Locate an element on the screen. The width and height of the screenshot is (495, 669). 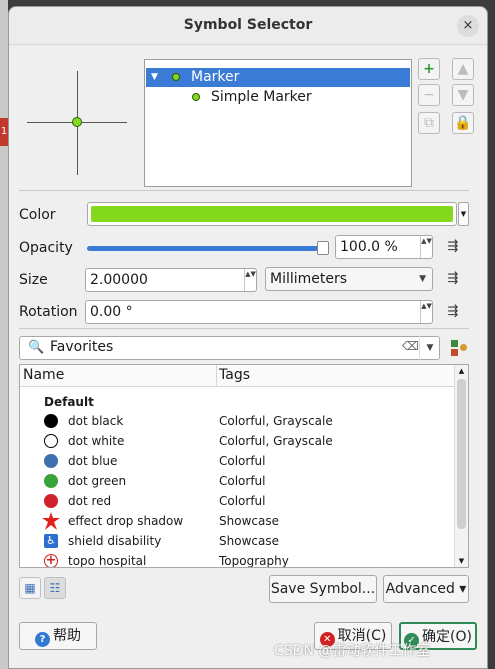
advanced-menu-button: Advanced ▾ is located at coordinates (426, 589).